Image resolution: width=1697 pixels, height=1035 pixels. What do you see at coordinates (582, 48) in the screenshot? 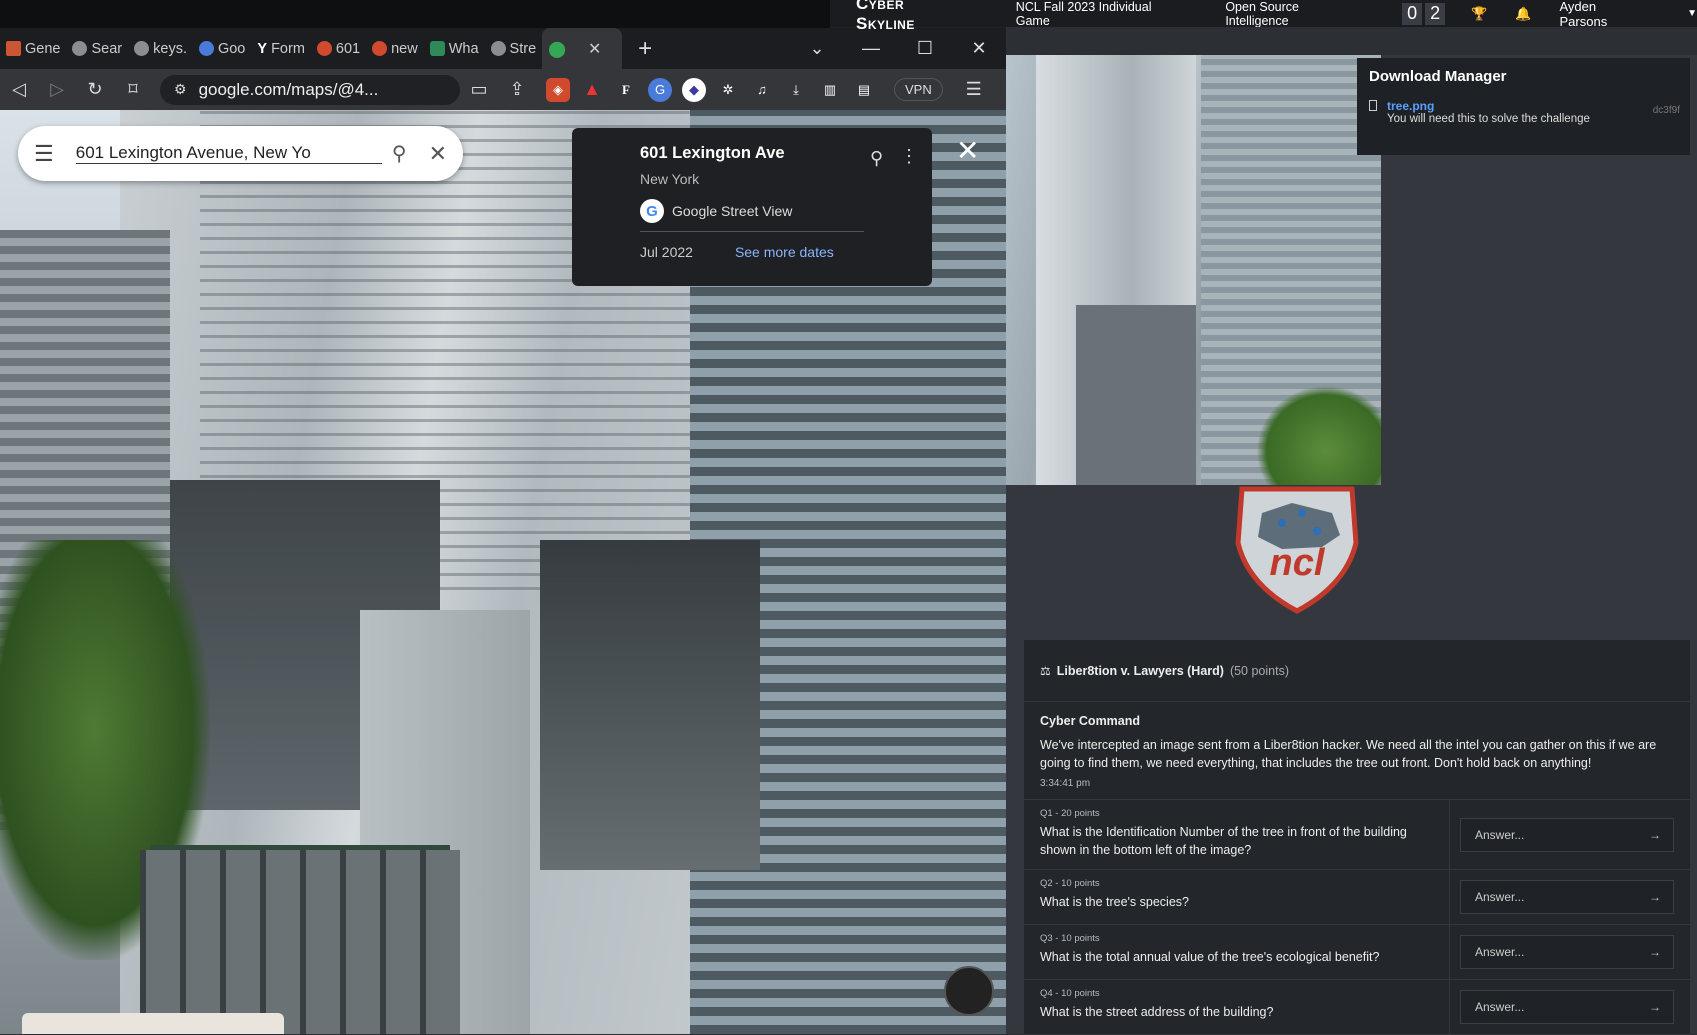
I see `tab-maps-active: ⬤ ✕` at bounding box center [582, 48].